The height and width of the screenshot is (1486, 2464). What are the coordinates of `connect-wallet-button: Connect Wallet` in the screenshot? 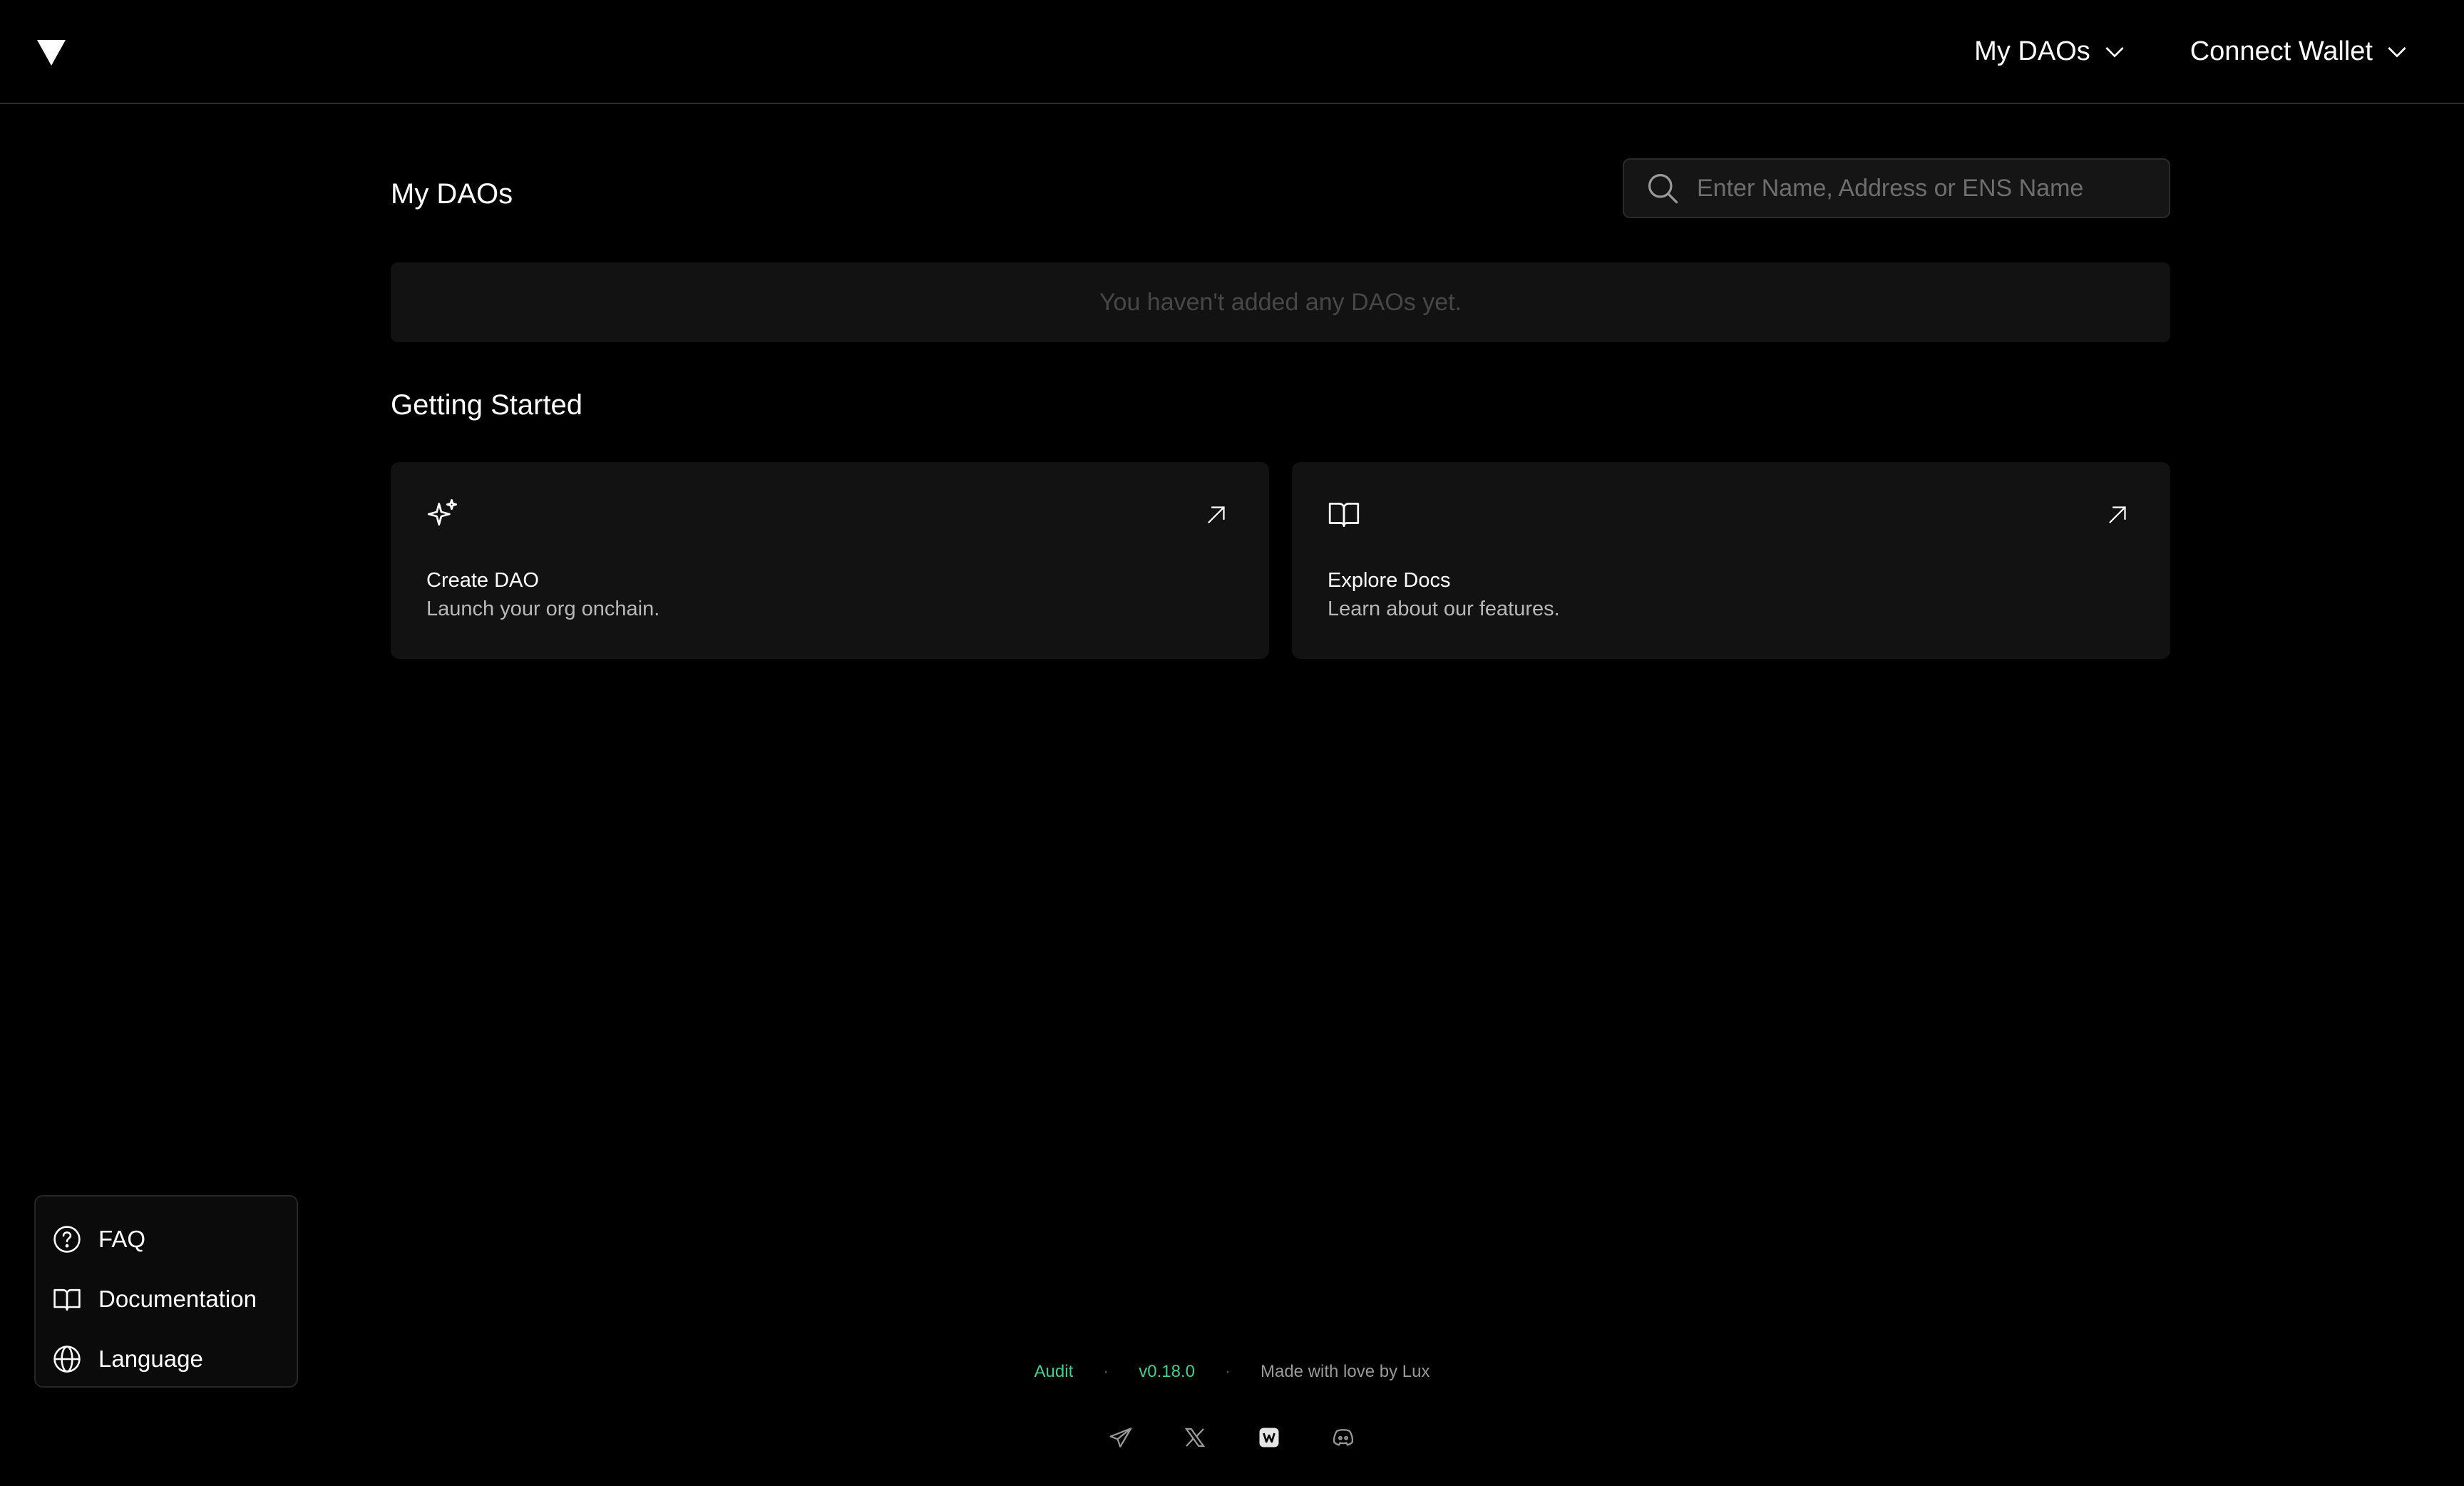 It's located at (2300, 51).